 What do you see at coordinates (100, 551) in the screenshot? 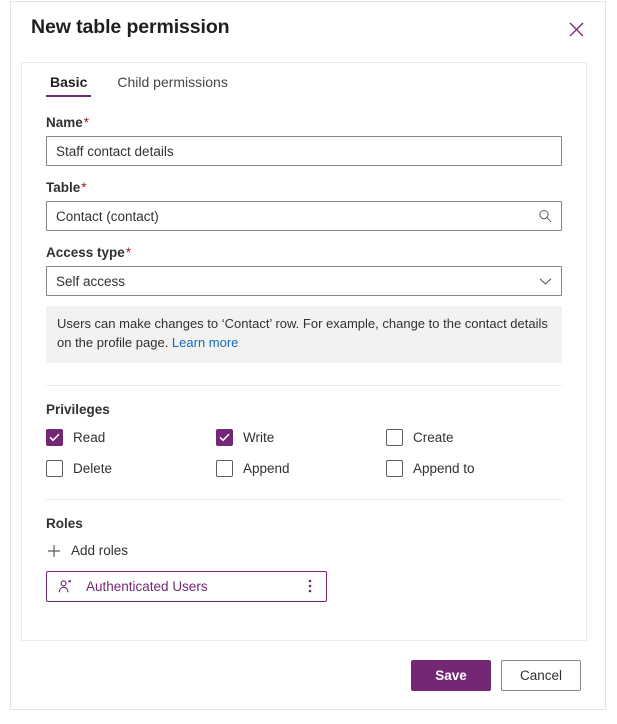
I see `add-roles-label: Add roles` at bounding box center [100, 551].